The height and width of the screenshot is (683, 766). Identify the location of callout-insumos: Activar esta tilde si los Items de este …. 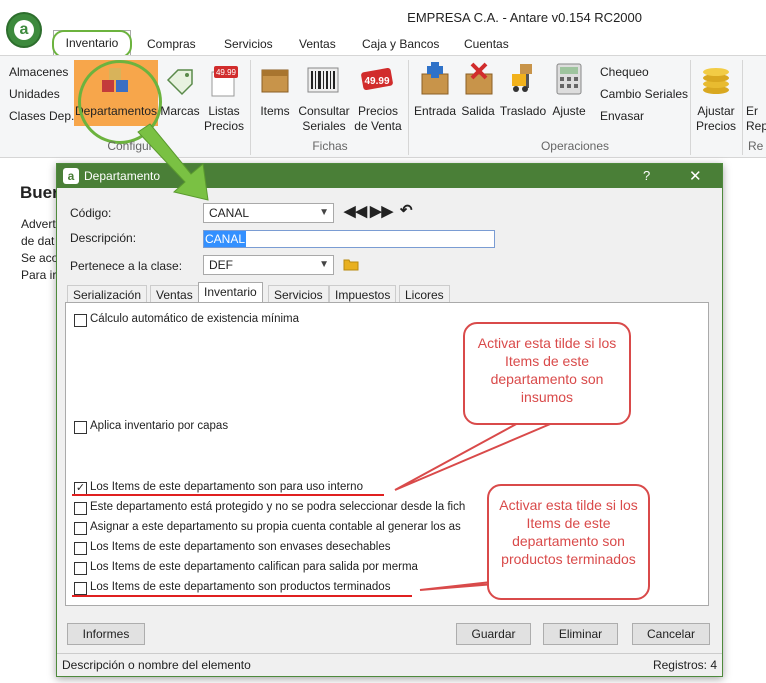
(547, 373).